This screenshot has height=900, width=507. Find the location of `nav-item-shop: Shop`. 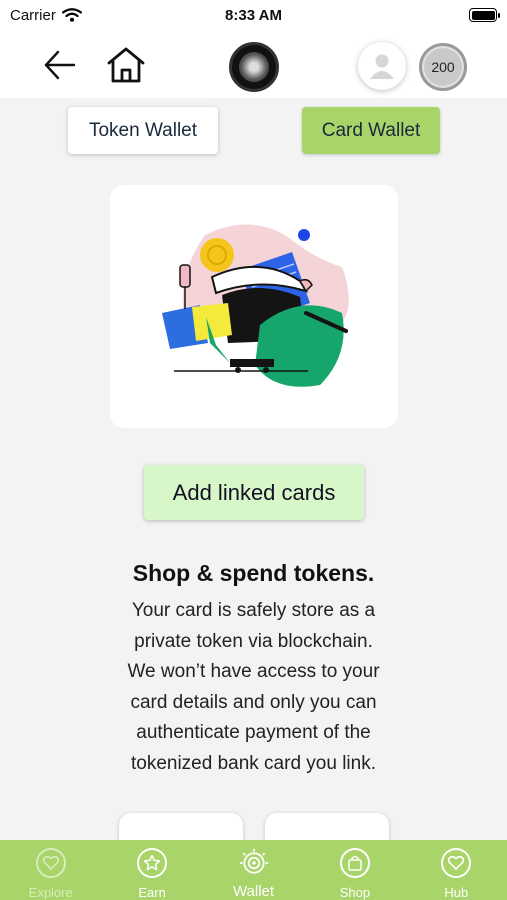

nav-item-shop: Shop is located at coordinates (354, 870).